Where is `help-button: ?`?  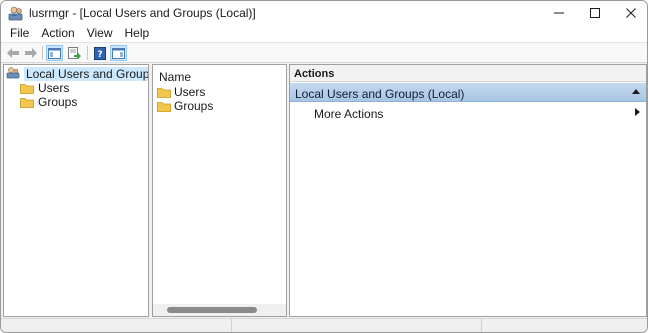 help-button: ? is located at coordinates (99, 53).